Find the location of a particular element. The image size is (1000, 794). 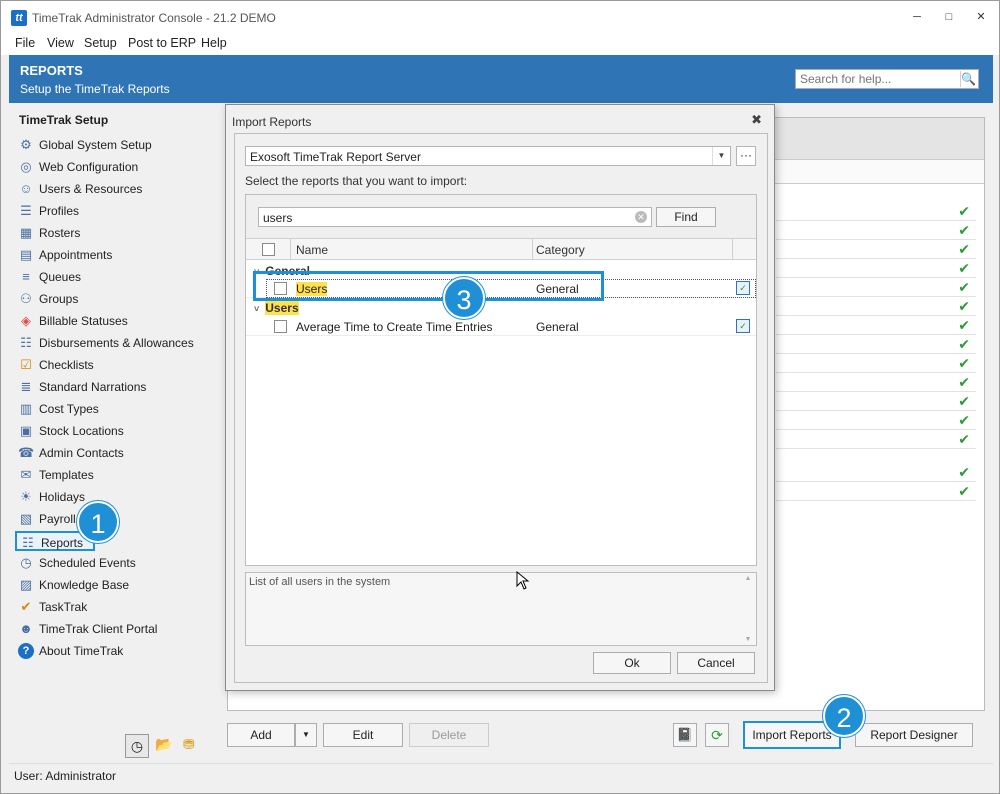

tag-icon: ◈ is located at coordinates (26, 320).